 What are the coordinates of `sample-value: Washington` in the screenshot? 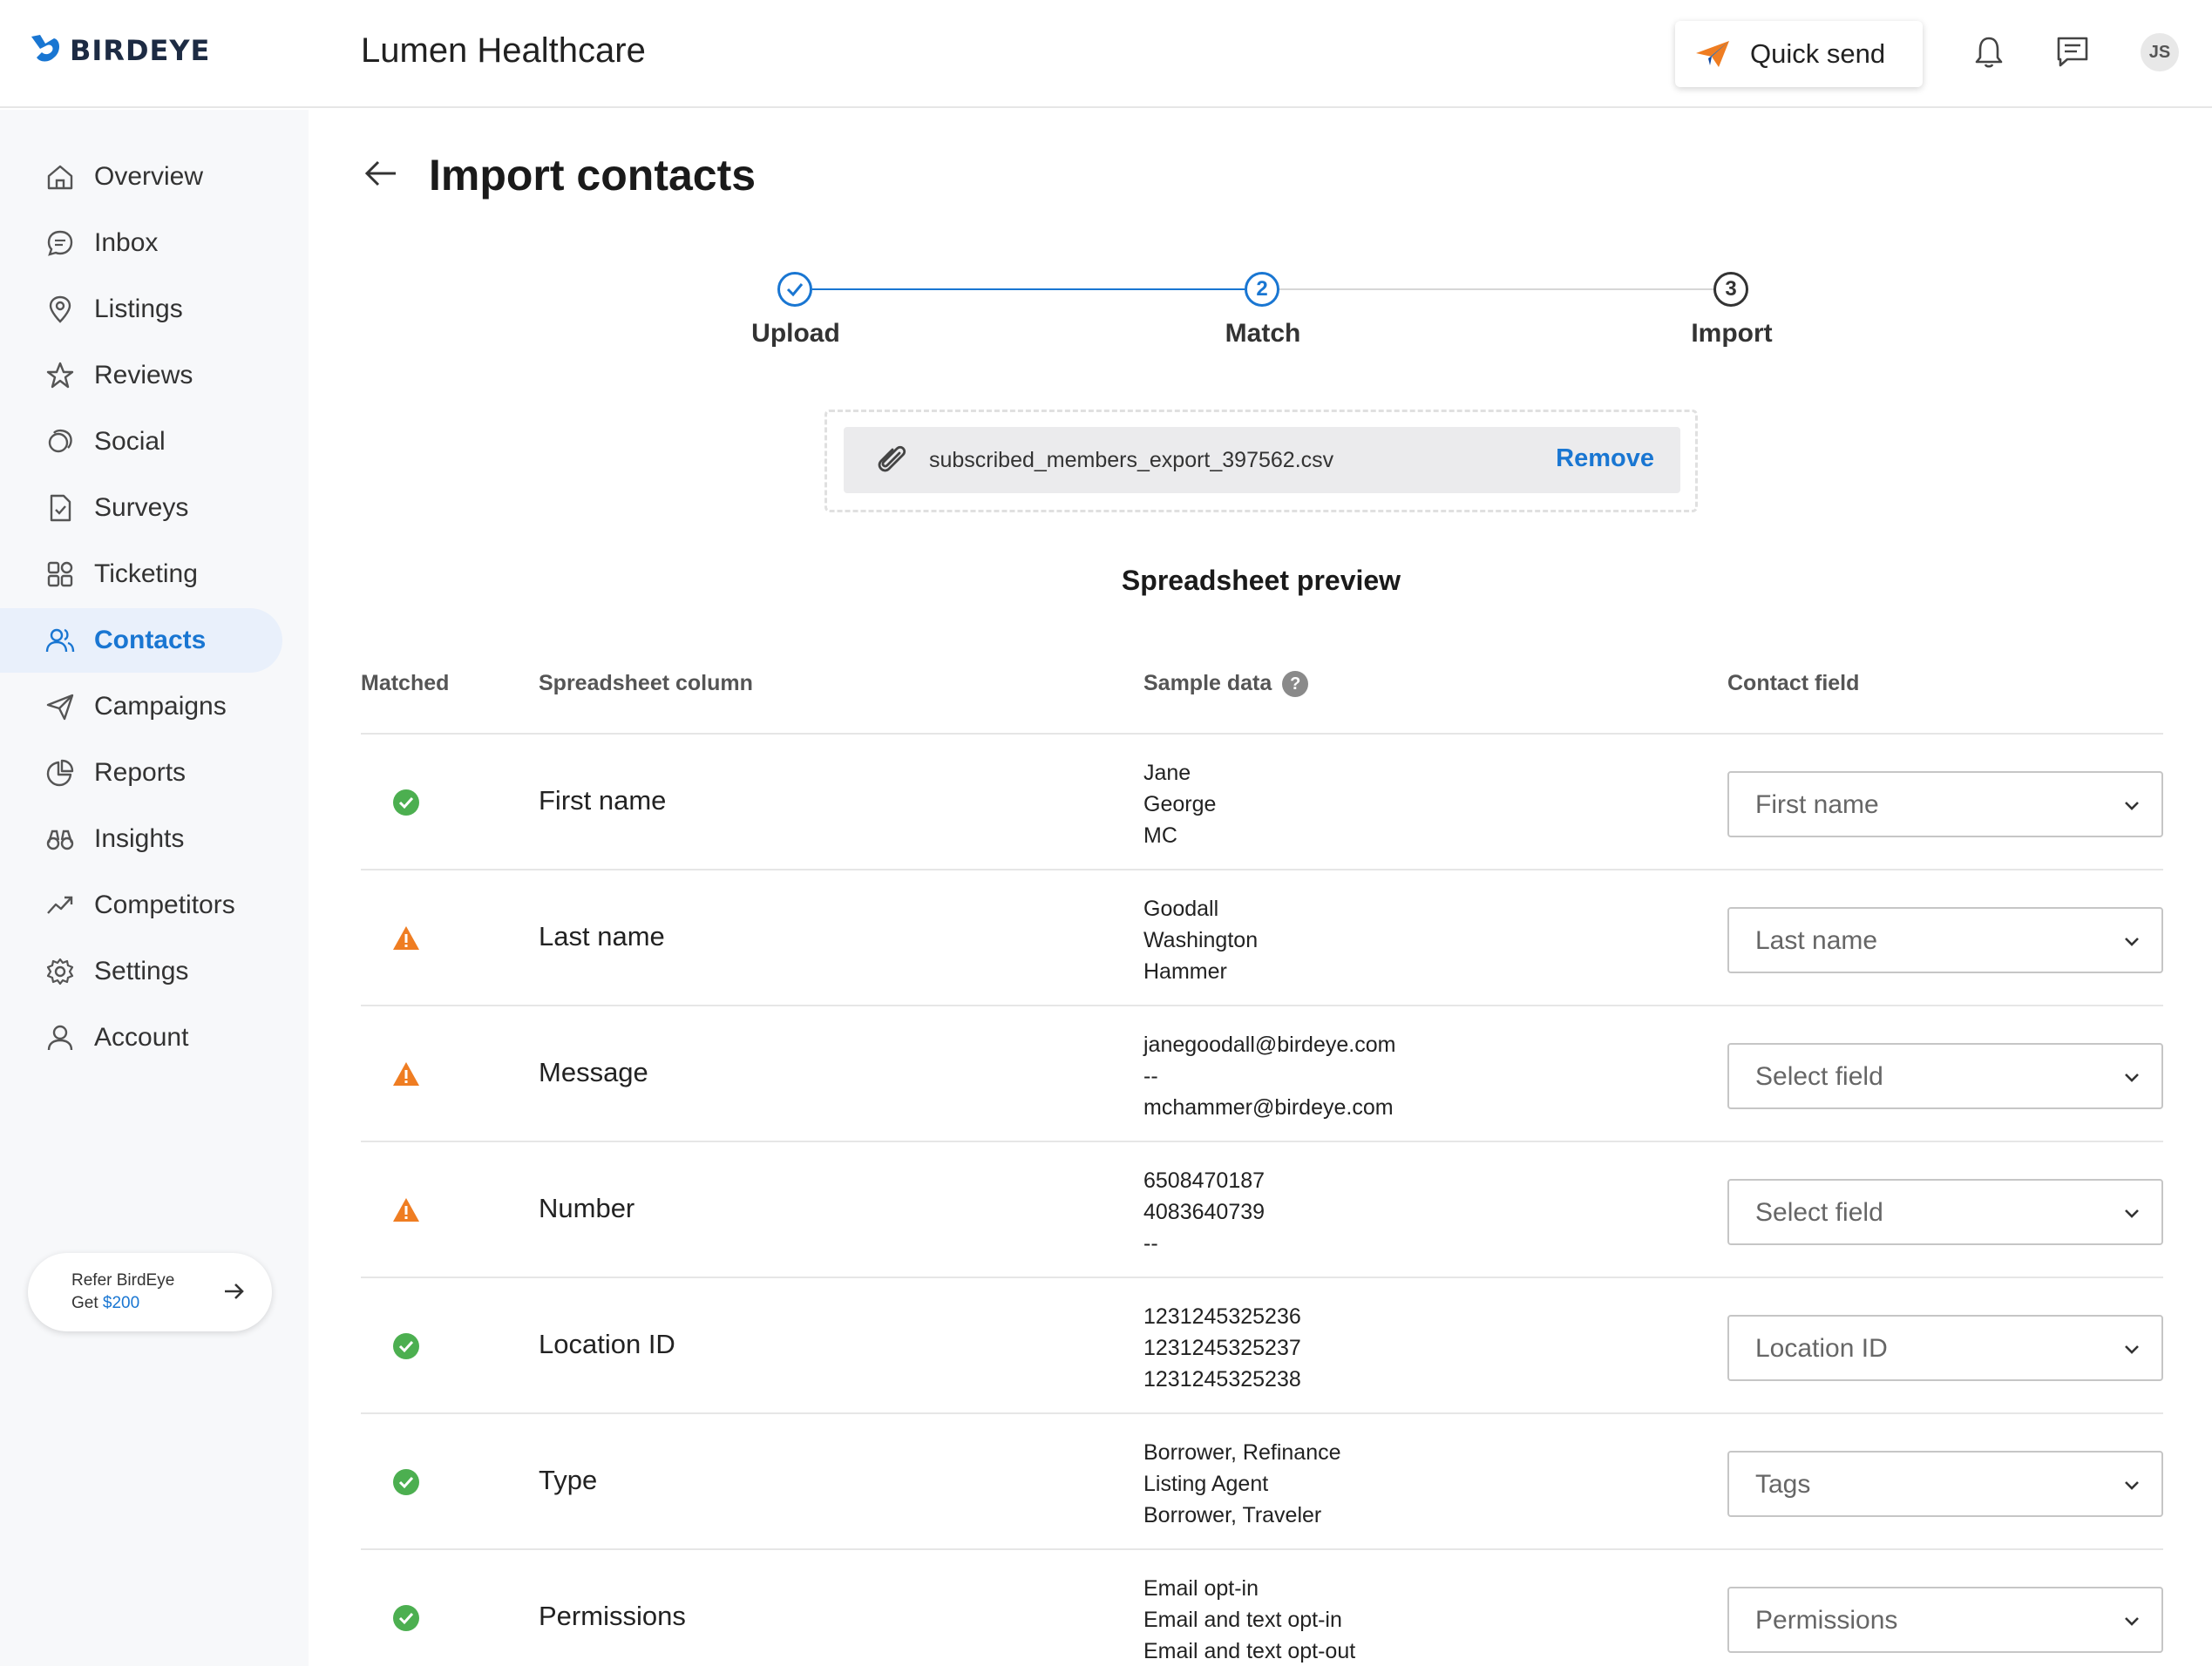 It's located at (1201, 940).